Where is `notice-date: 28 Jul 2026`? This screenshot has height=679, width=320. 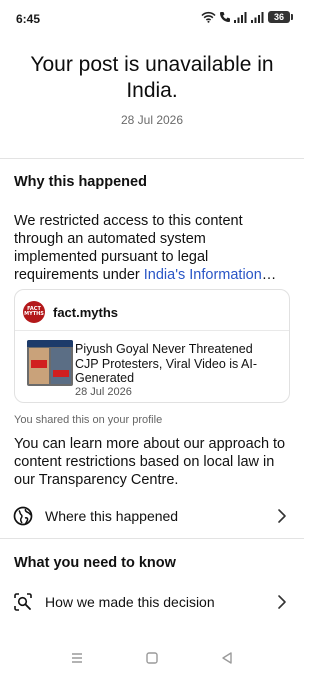 notice-date: 28 Jul 2026 is located at coordinates (152, 120).